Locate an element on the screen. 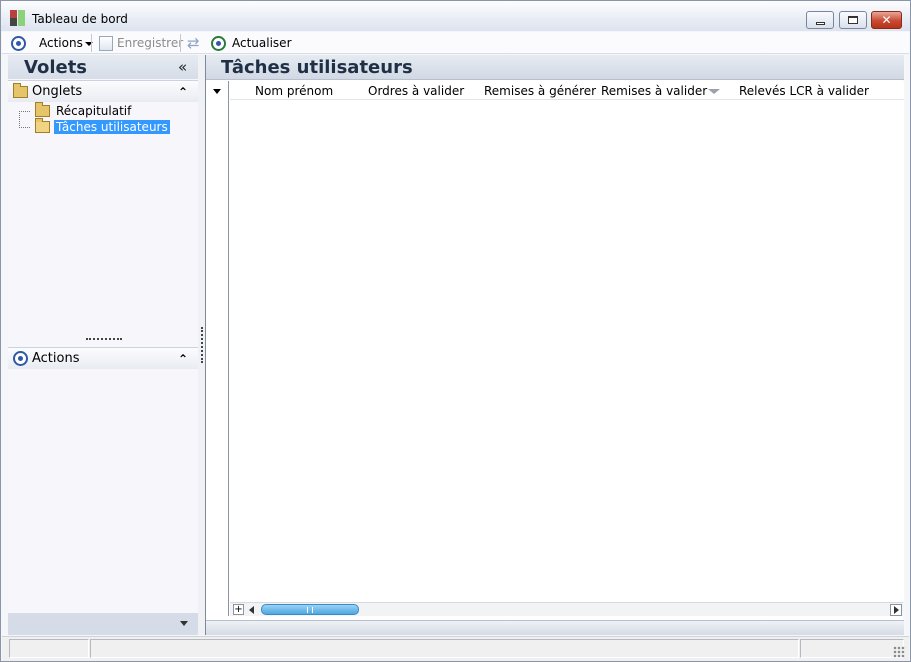  group-label: Actions is located at coordinates (56, 358).